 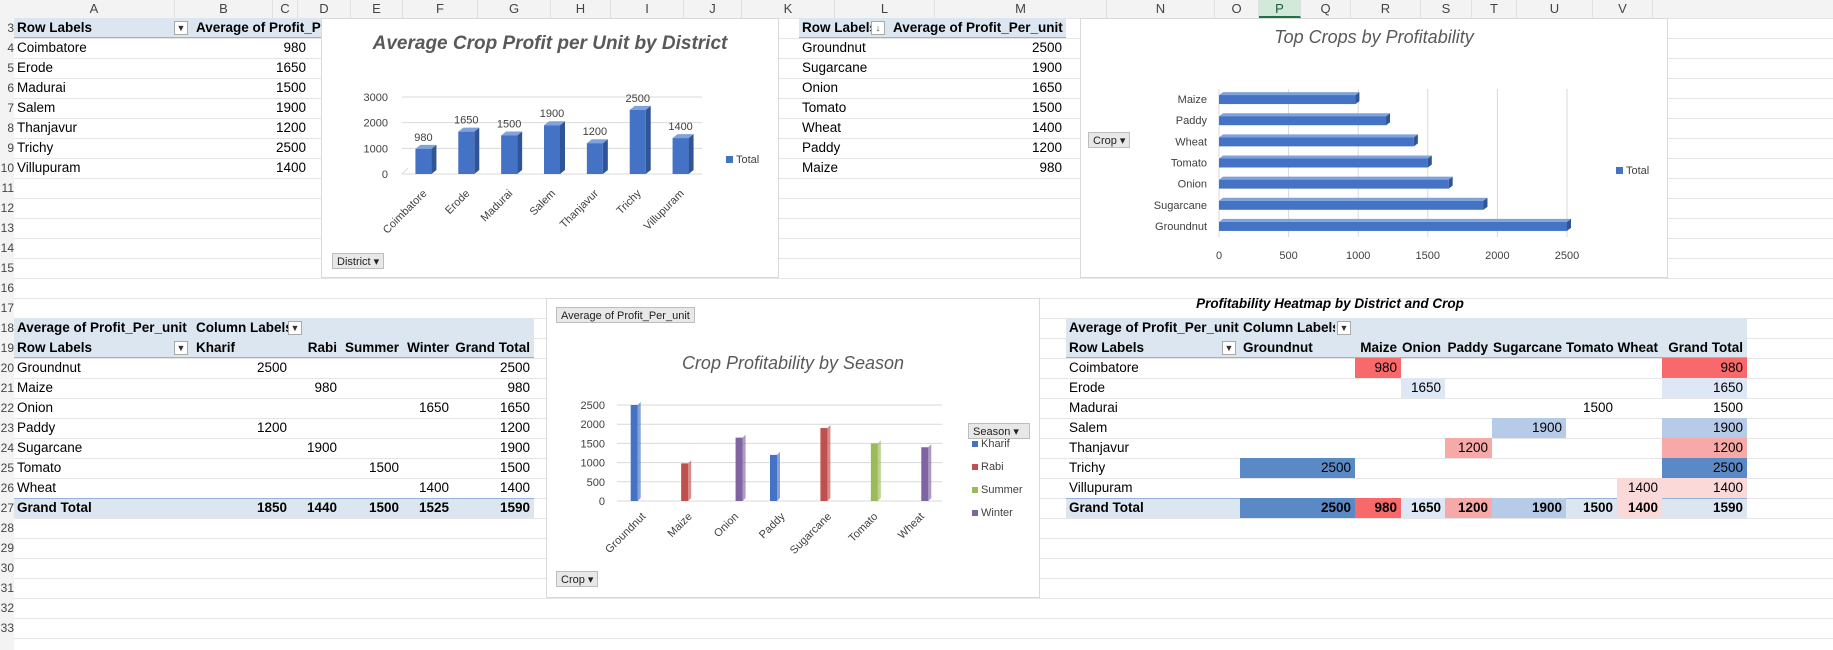 I want to click on row-header: 18, so click(x=7, y=328).